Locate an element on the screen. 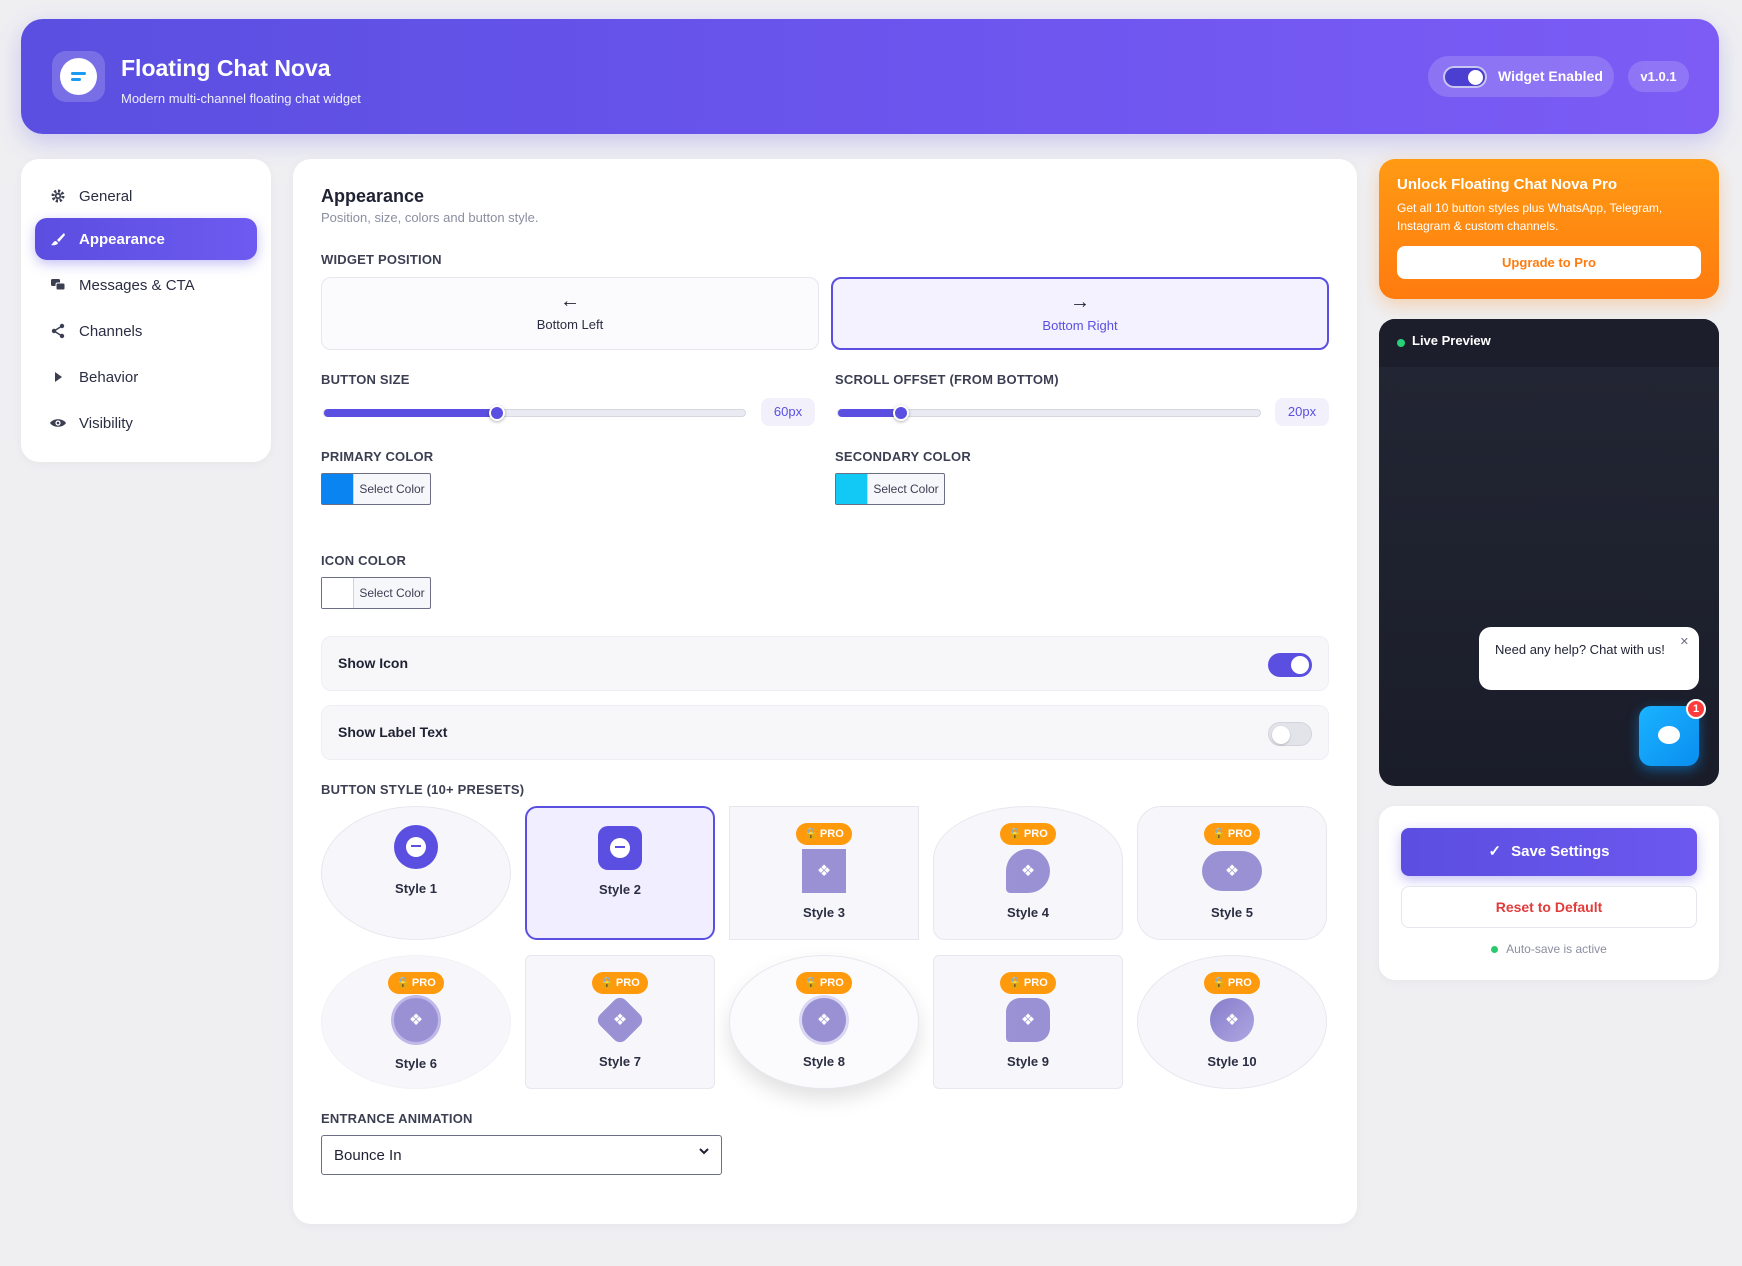  chevron-down-icon is located at coordinates (704, 1152).